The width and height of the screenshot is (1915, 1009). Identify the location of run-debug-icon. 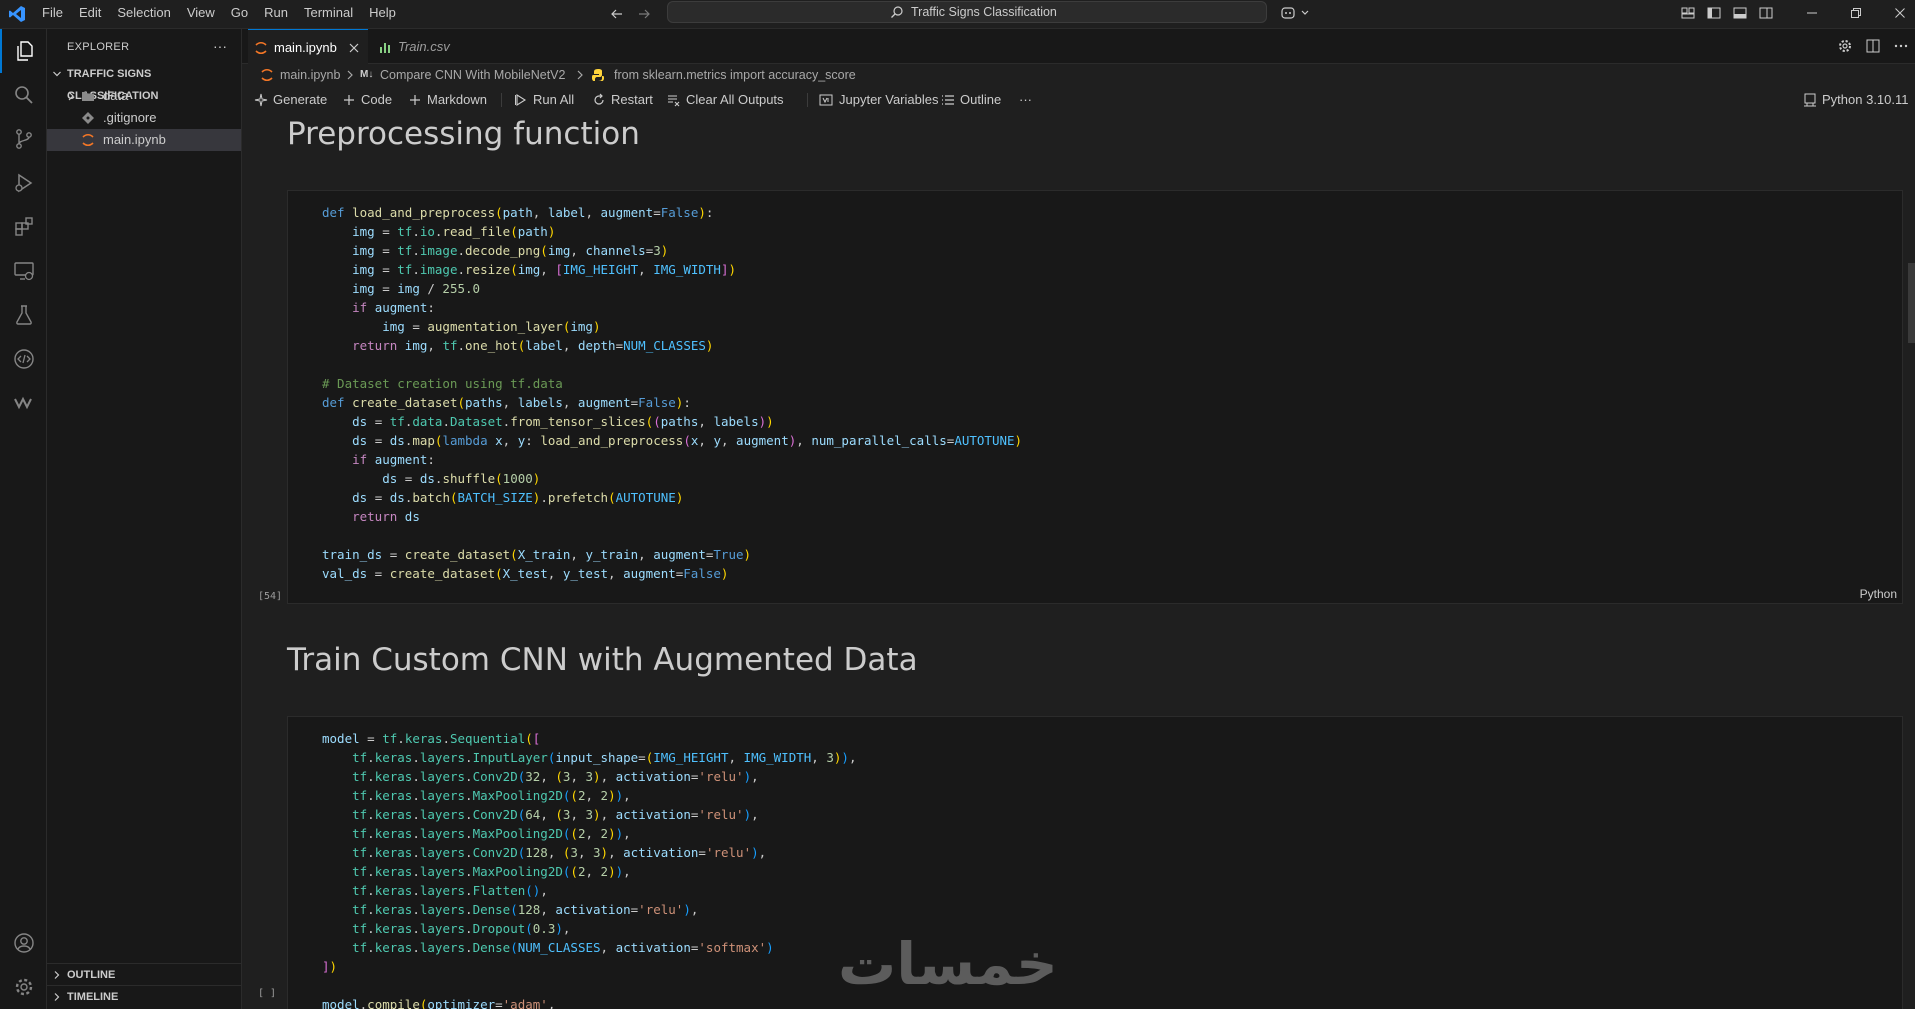
(23, 183).